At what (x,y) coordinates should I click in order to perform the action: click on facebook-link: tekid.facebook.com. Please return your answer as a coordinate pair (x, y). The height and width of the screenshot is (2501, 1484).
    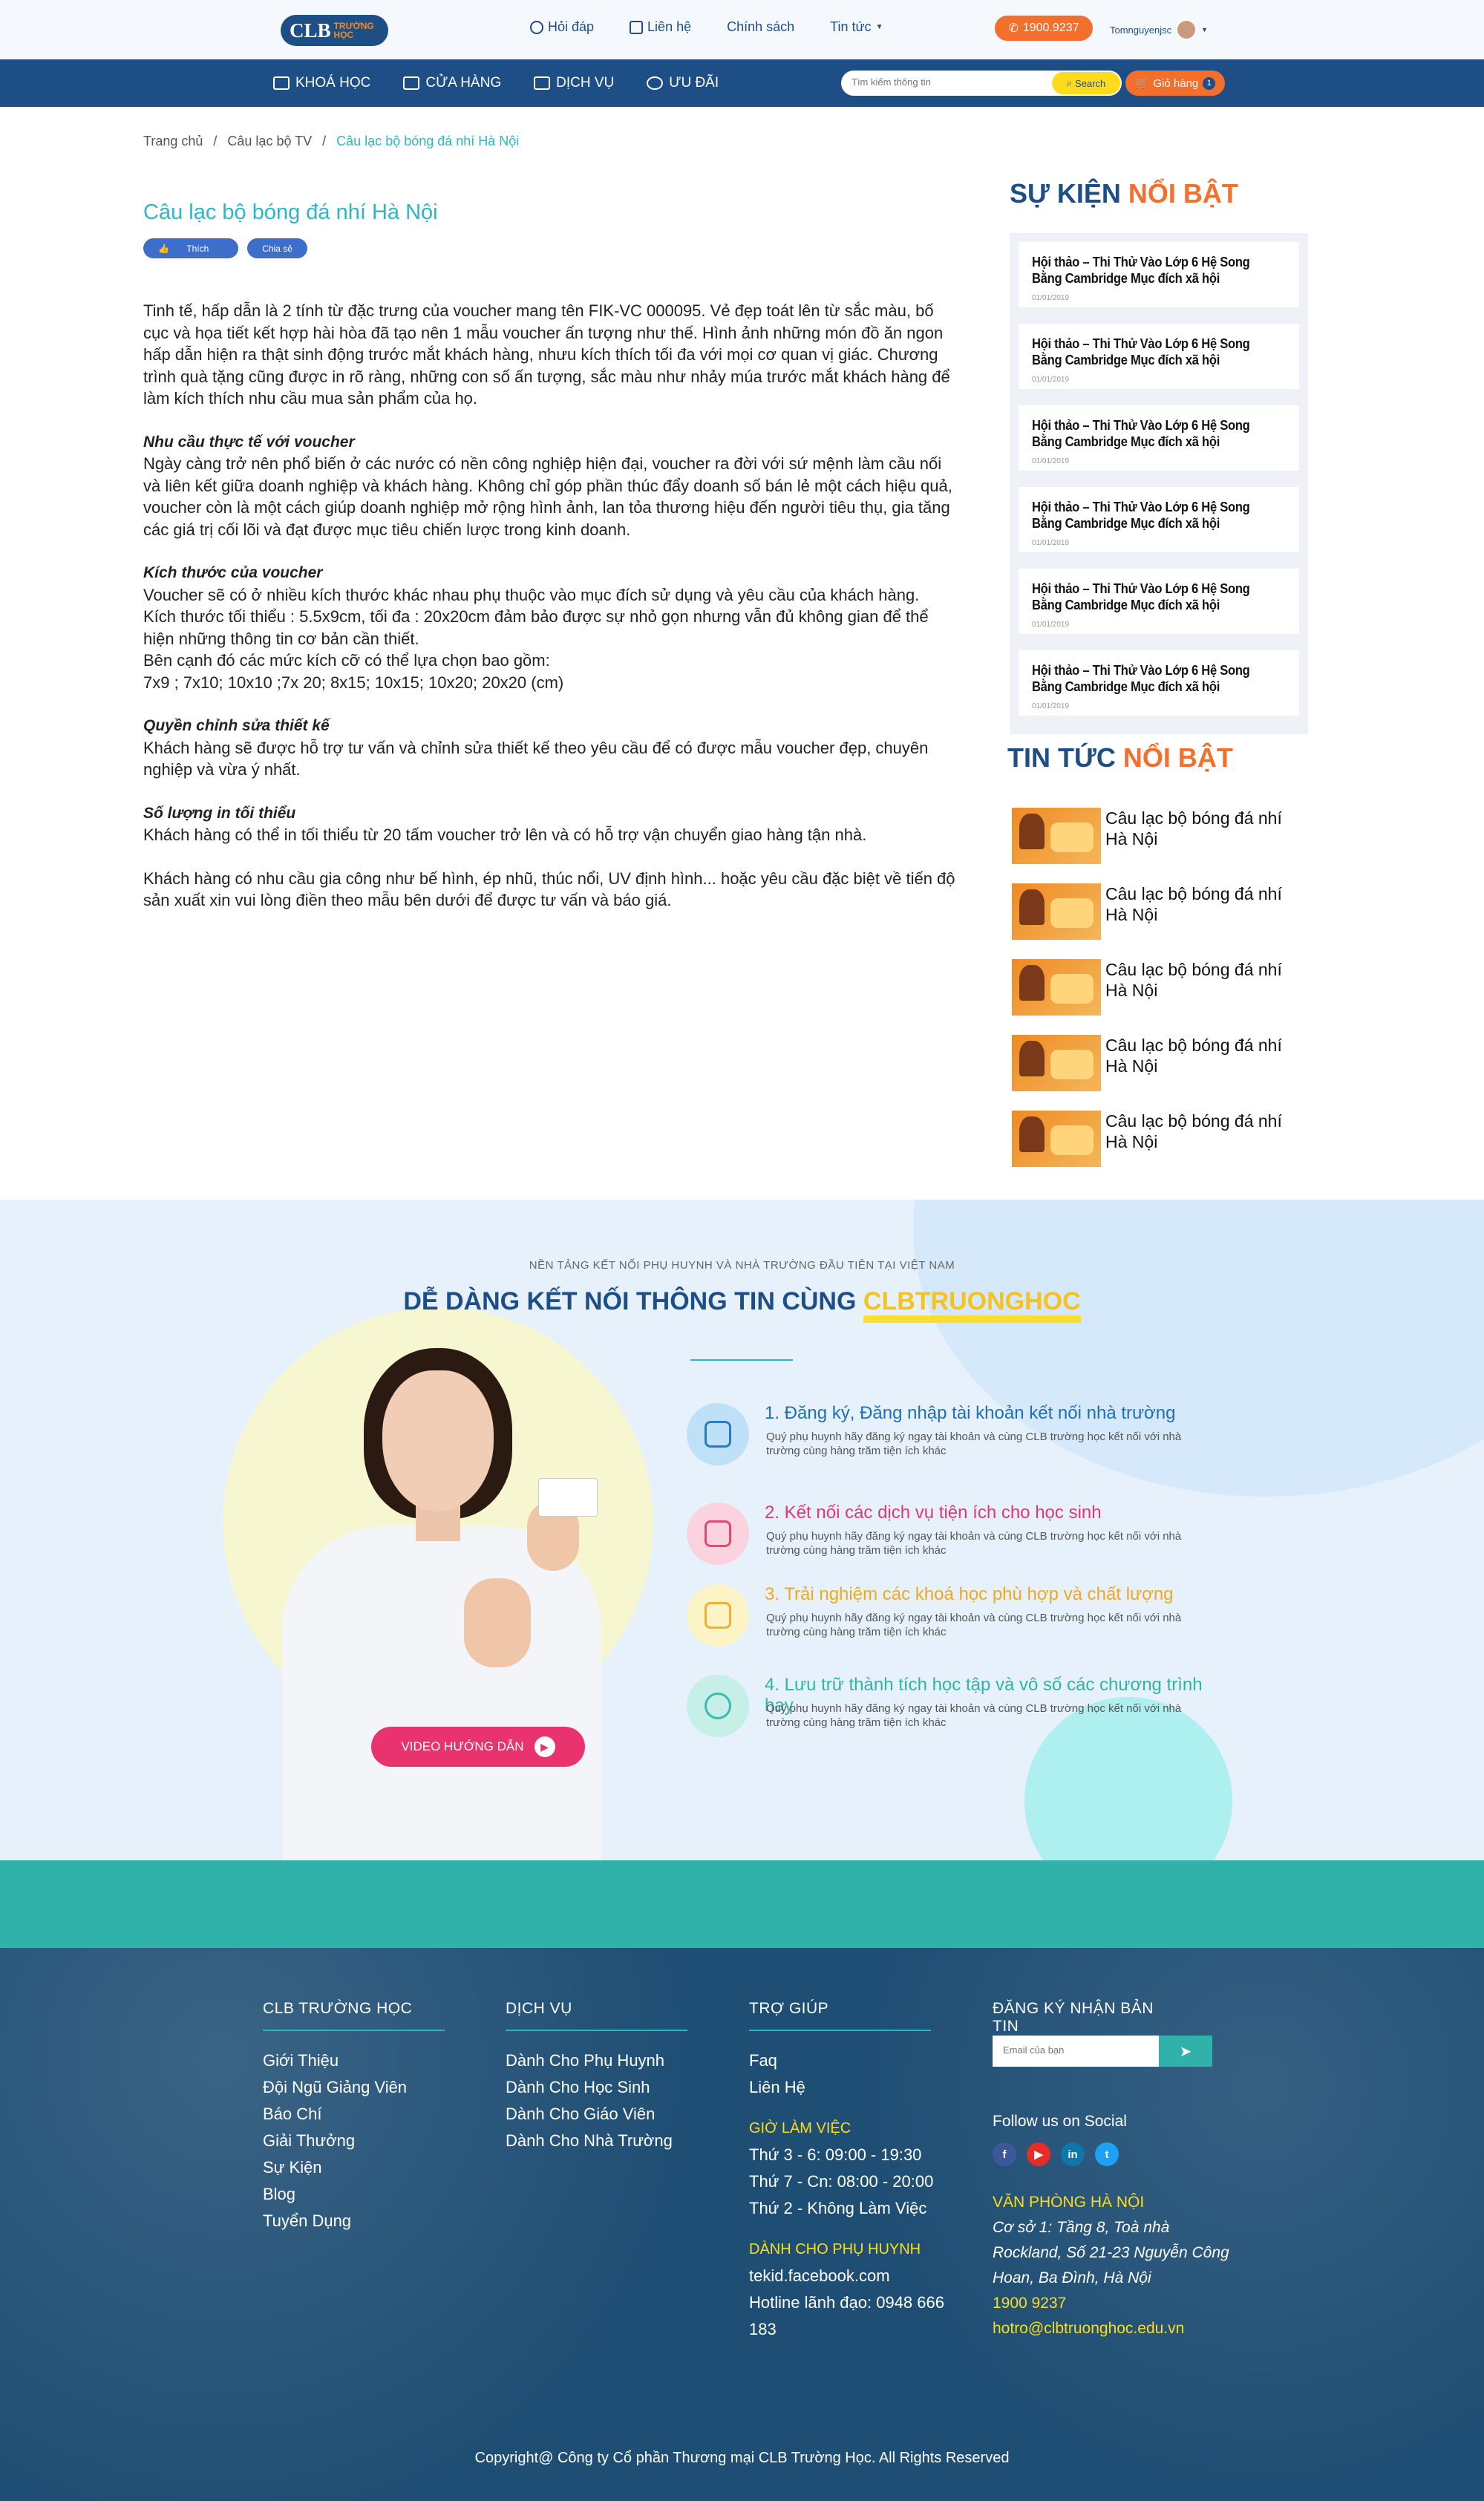
    Looking at the image, I should click on (860, 2276).